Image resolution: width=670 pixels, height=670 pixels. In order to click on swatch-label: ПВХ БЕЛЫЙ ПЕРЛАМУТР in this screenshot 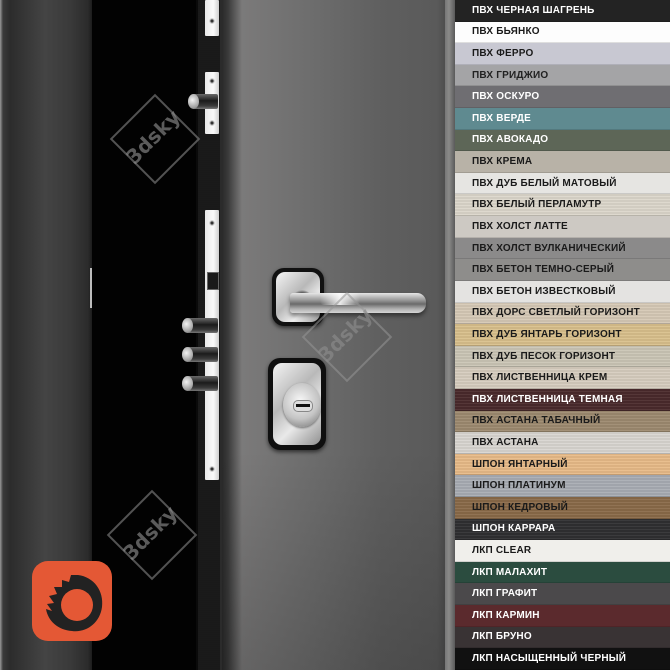, I will do `click(537, 205)`.